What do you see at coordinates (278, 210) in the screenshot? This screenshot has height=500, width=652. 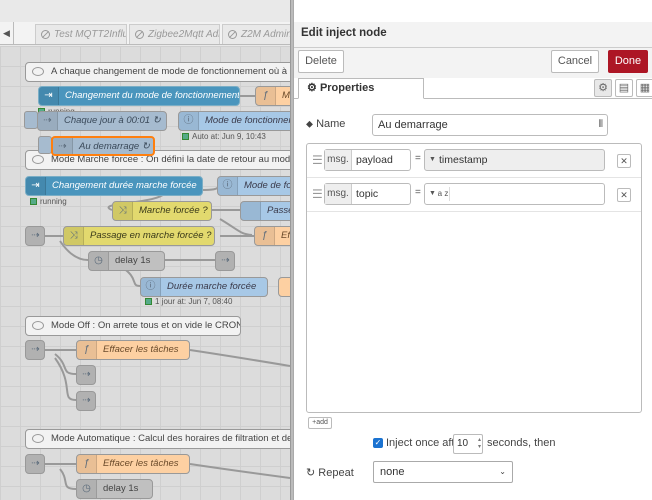 I see `node-label: Passé` at bounding box center [278, 210].